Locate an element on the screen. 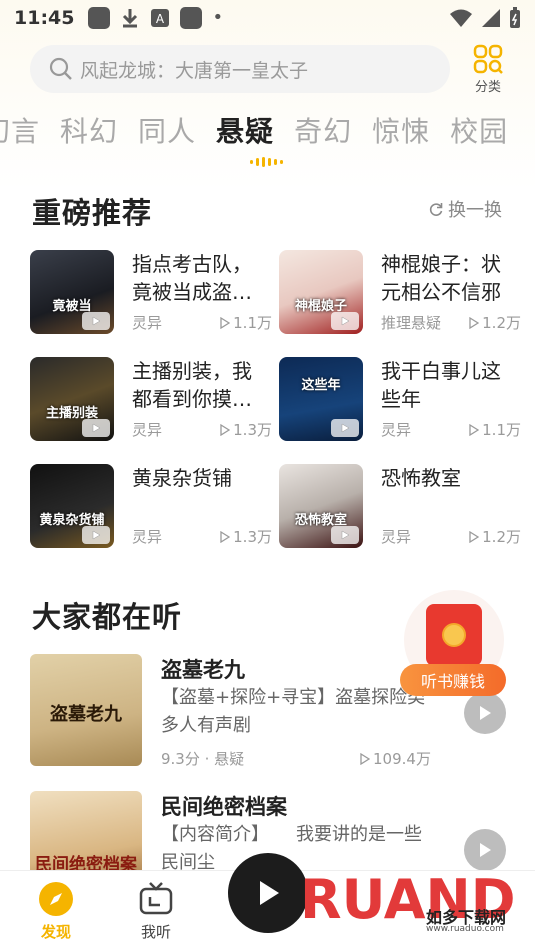 Image resolution: width=535 pixels, height=952 pixels. tv-icon is located at coordinates (156, 898).